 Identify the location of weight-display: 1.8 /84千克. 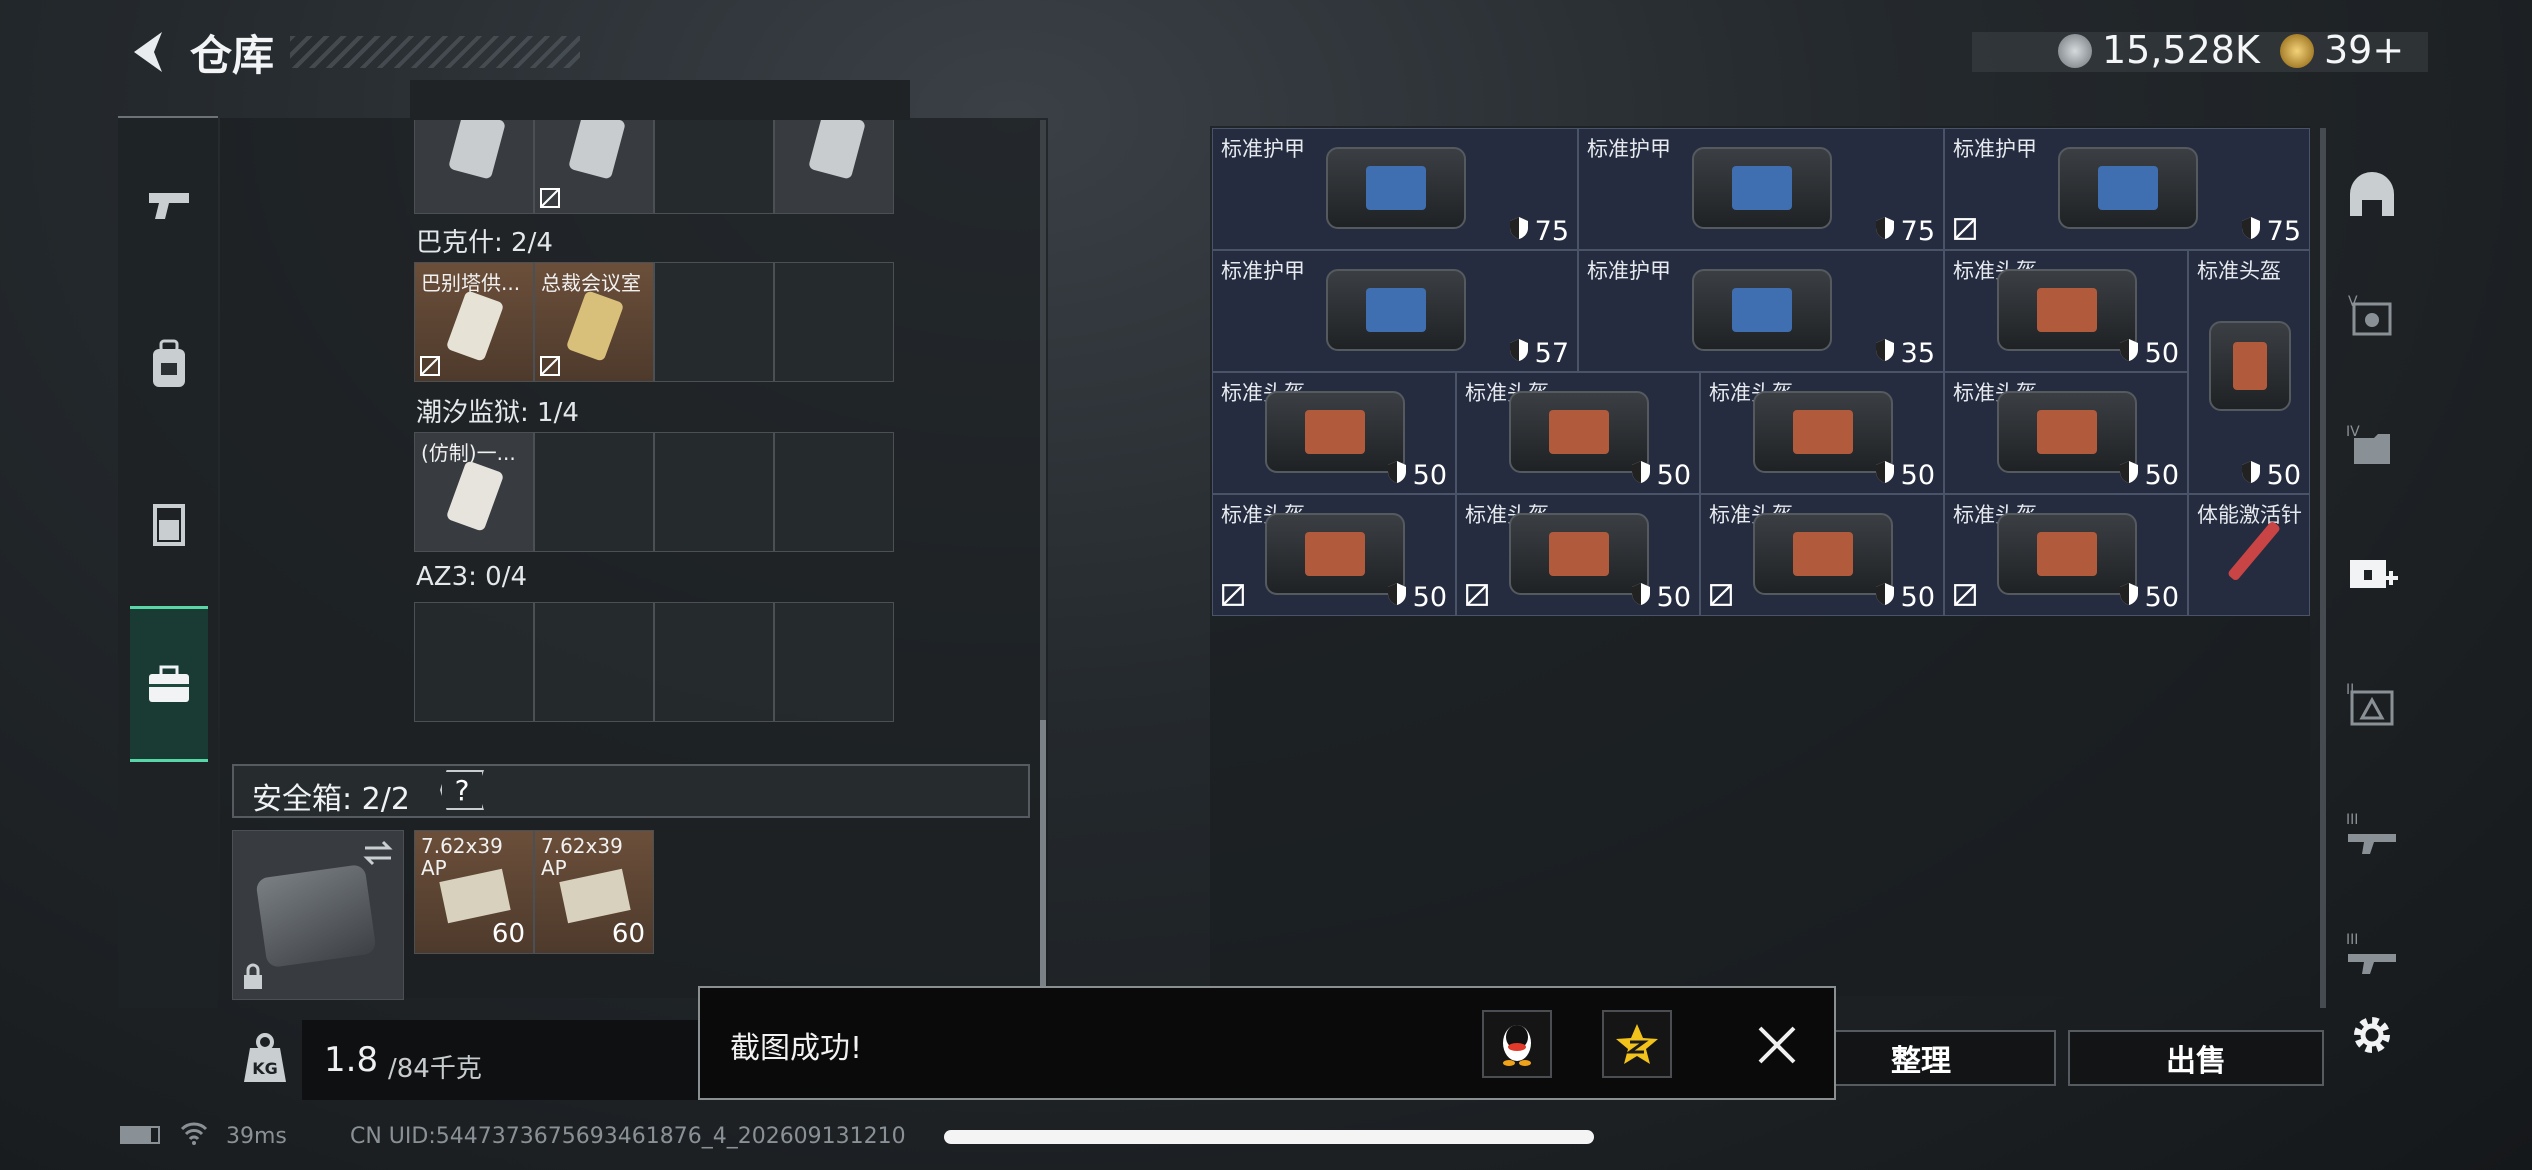
(502, 1060).